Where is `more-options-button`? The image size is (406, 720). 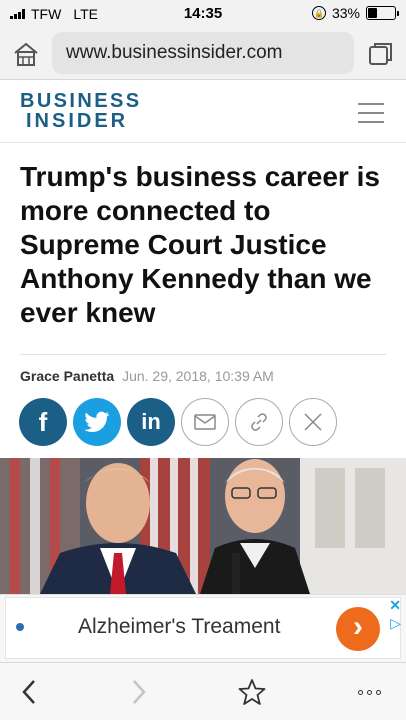 more-options-button is located at coordinates (369, 692).